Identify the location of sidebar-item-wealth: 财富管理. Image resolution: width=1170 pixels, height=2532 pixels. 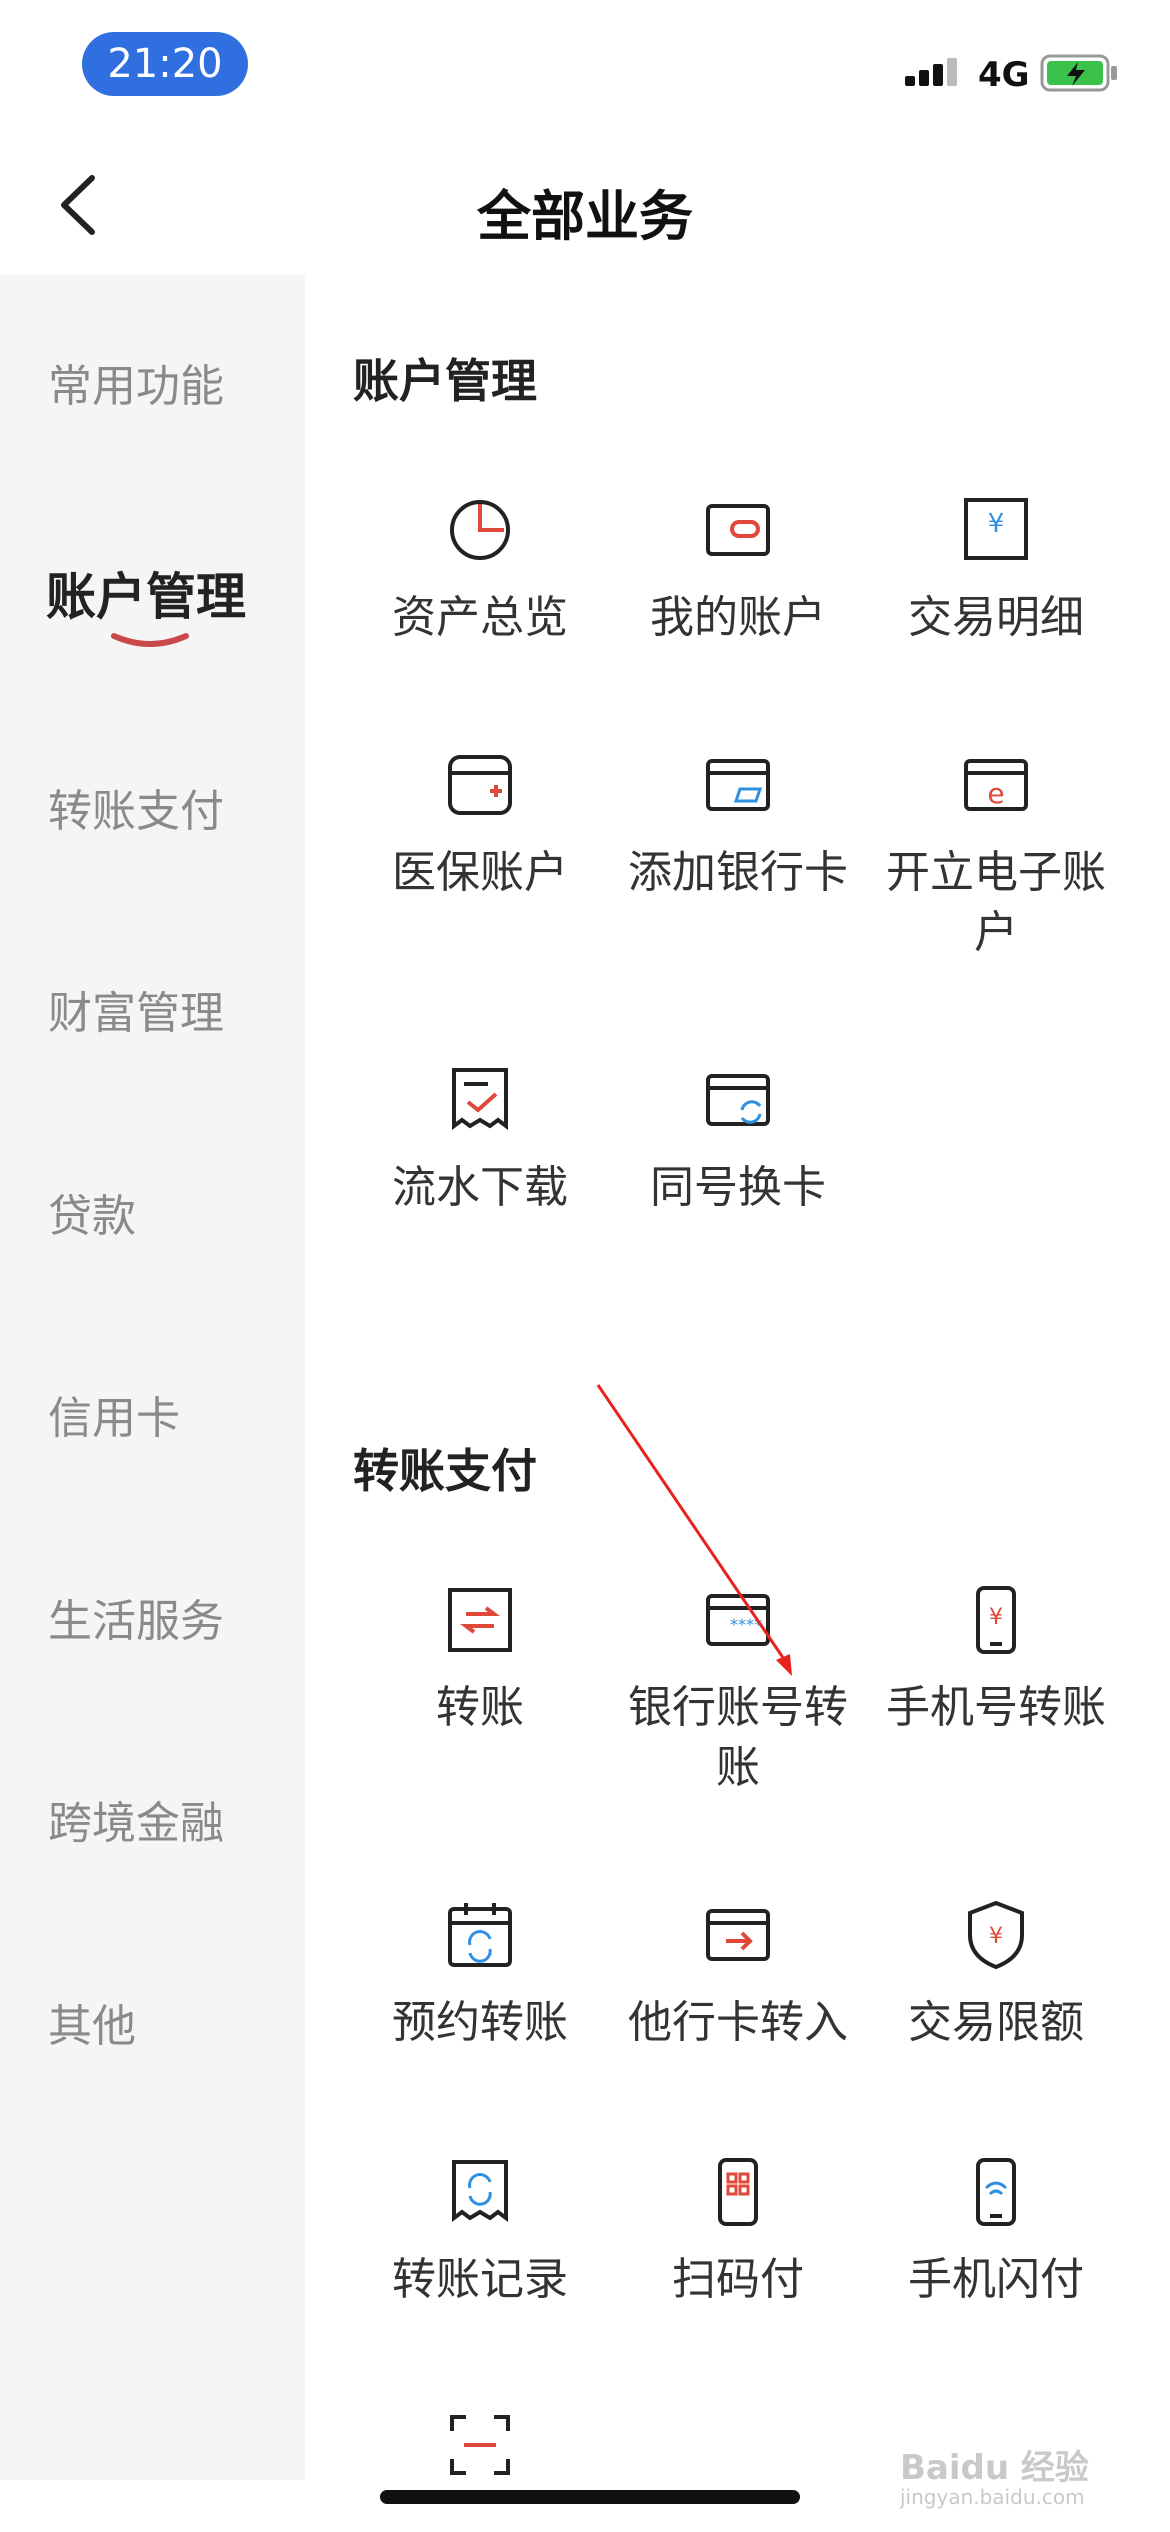
(136, 1009).